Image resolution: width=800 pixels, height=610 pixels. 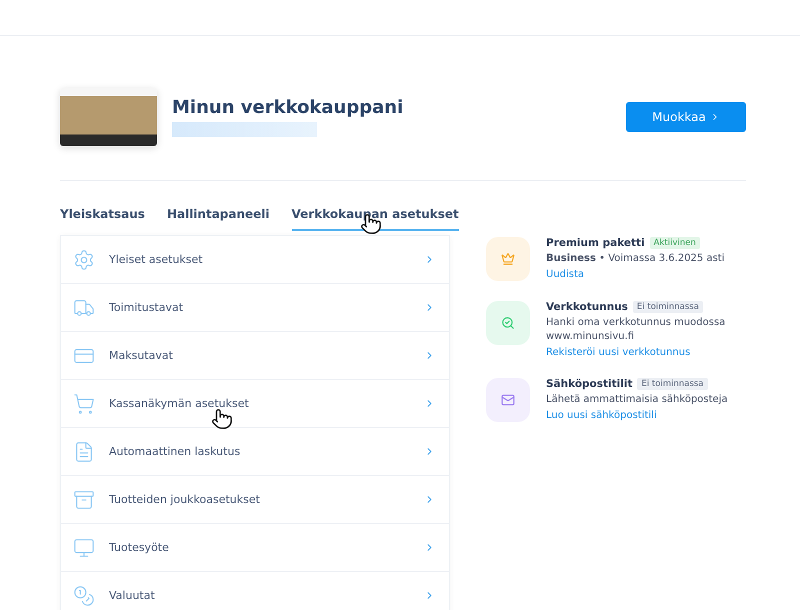 What do you see at coordinates (139, 547) in the screenshot?
I see `settings-label: Tuotesyöte` at bounding box center [139, 547].